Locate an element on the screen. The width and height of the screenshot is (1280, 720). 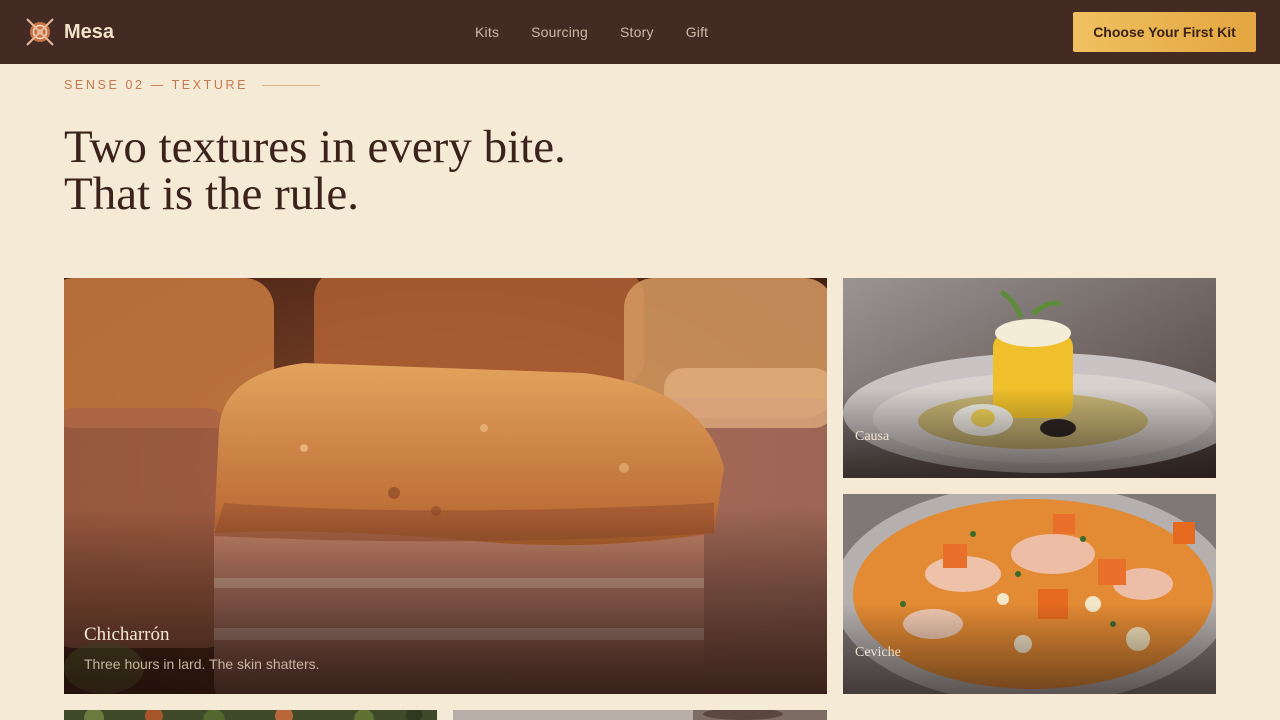
nav-link-sourcing: Sourcing is located at coordinates (559, 32).